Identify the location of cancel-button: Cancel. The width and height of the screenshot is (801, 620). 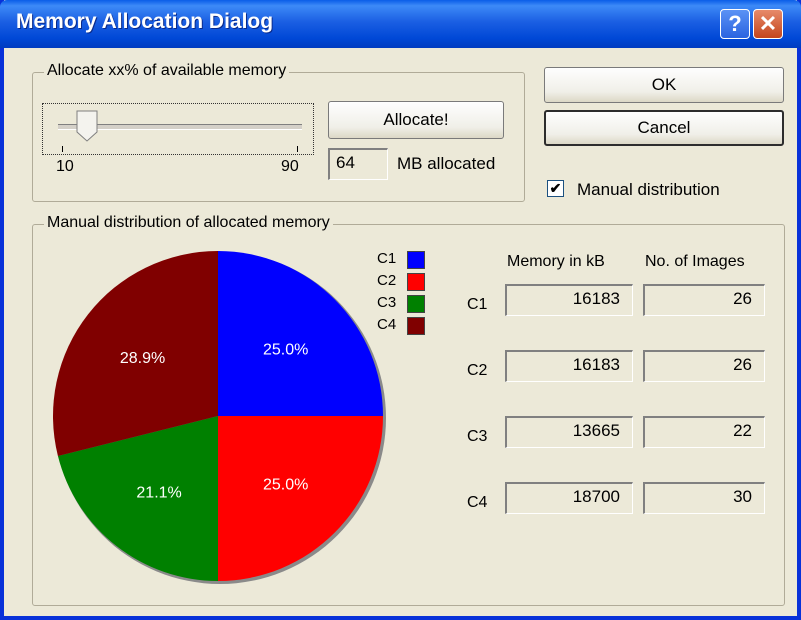
(664, 128).